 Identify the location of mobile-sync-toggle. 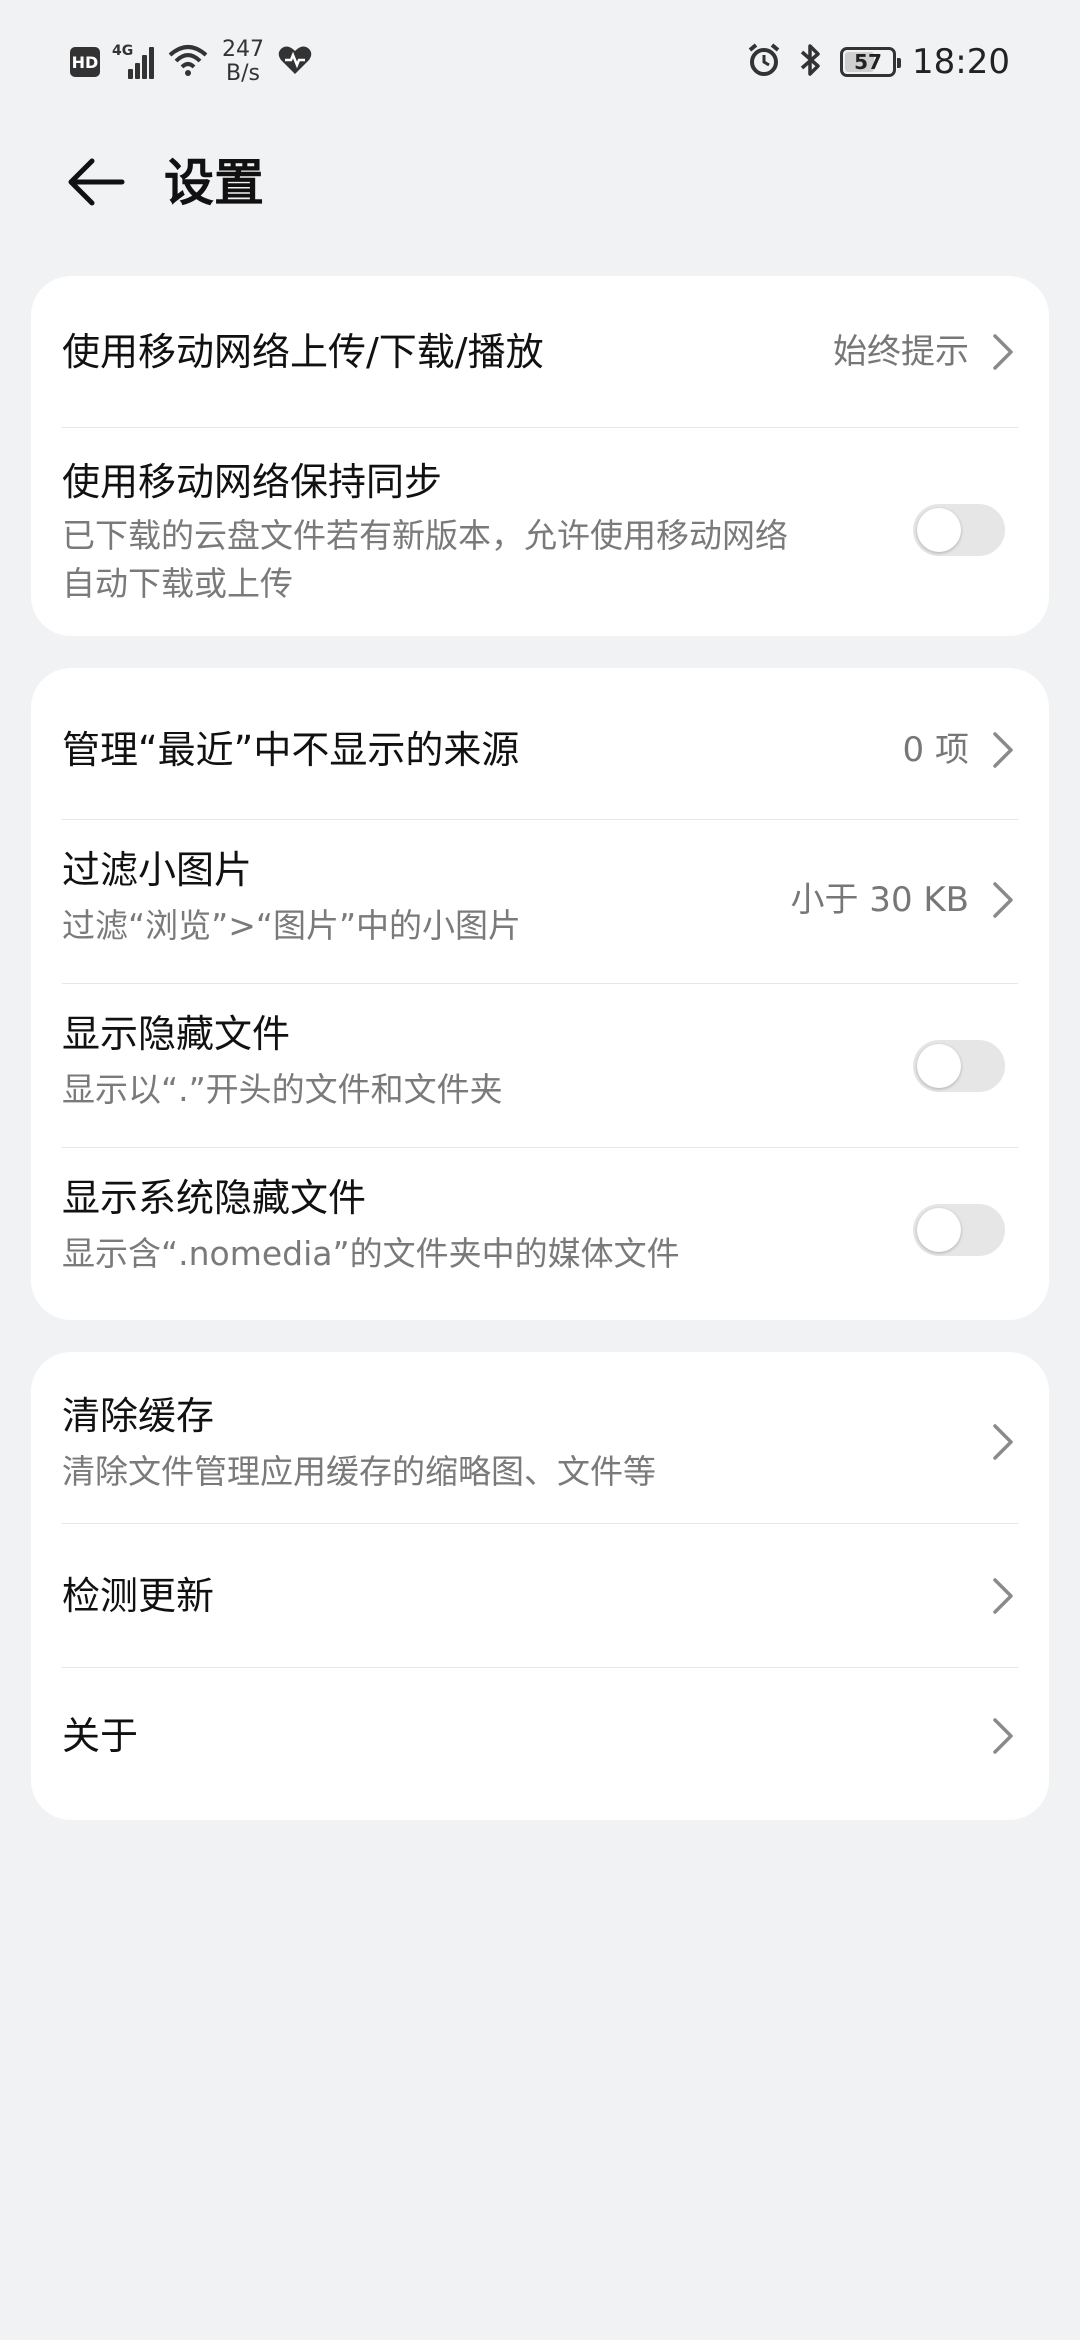
(959, 530).